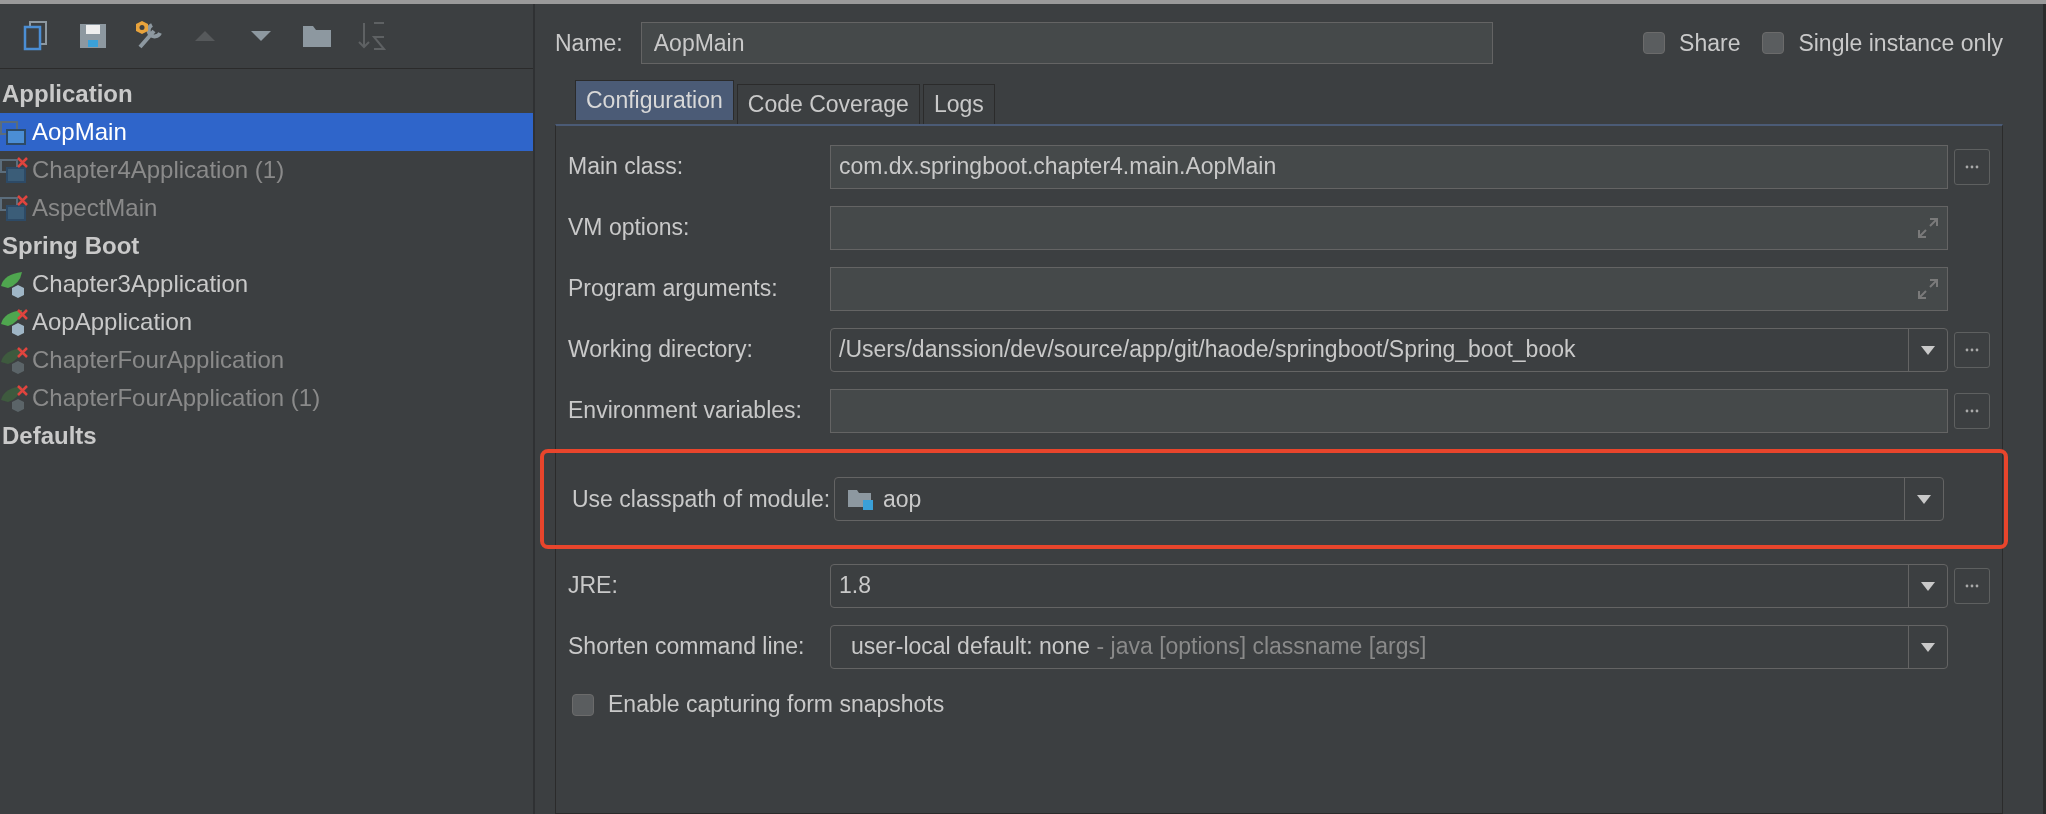 This screenshot has height=814, width=2046. Describe the element at coordinates (685, 410) in the screenshot. I see `field-label: Environment variables:` at that location.